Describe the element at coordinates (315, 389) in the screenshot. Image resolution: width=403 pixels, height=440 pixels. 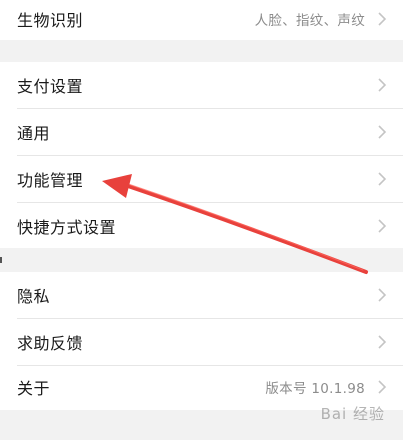
I see `version-value: 版本号 10.1.98` at that location.